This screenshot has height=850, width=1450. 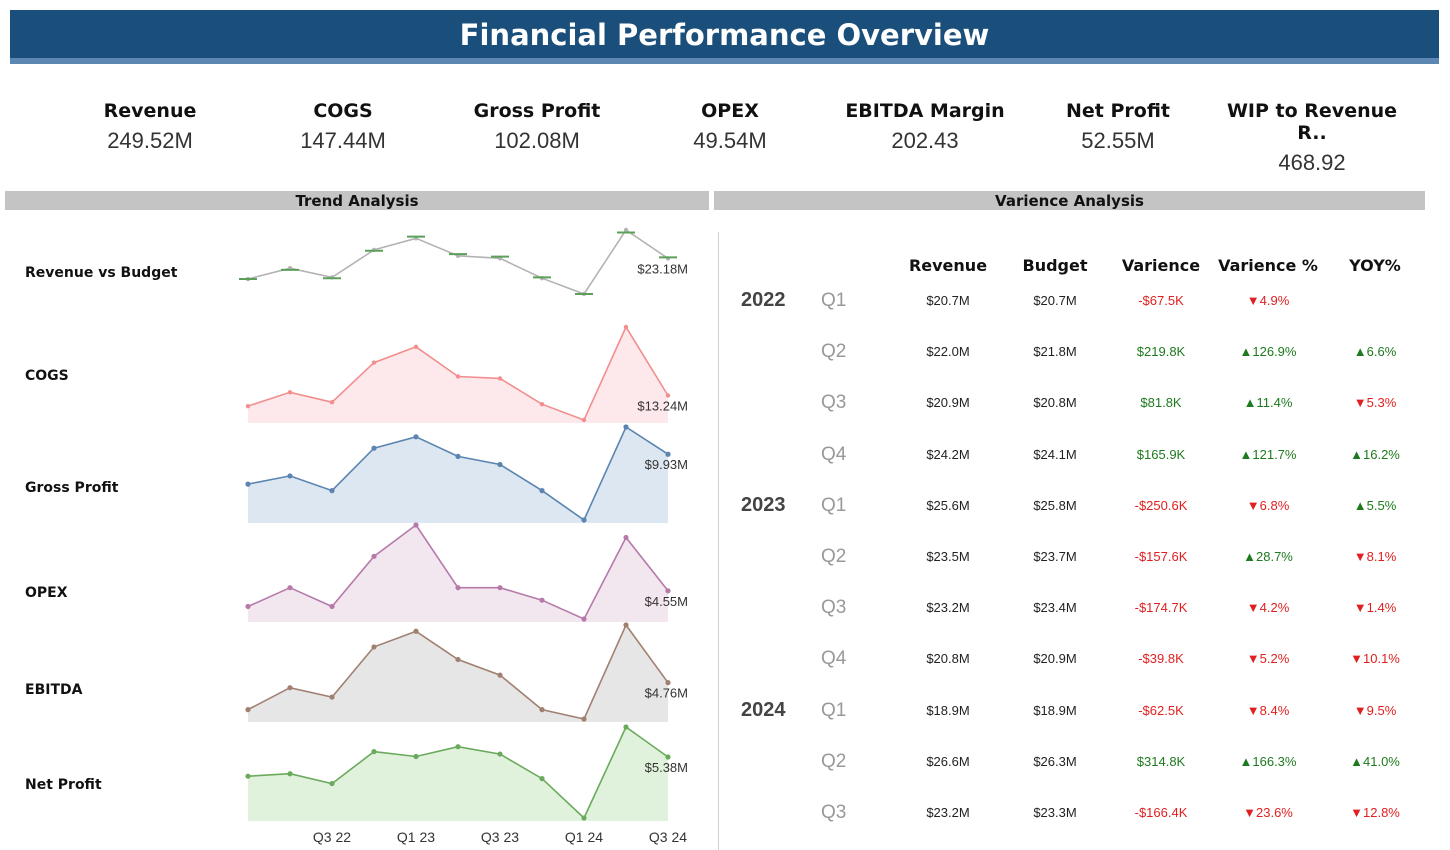 What do you see at coordinates (537, 127) in the screenshot?
I see `kpi-card: Gross Profit 102.08M` at bounding box center [537, 127].